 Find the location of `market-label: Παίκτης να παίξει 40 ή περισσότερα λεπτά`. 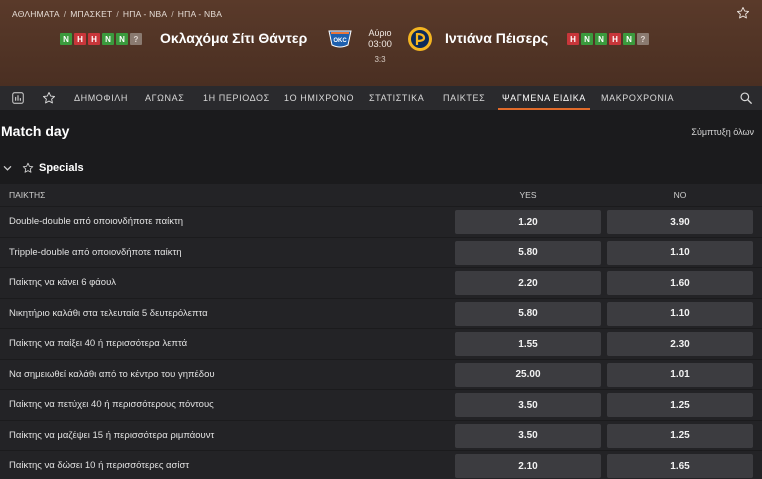

market-label: Παίκτης να παίξει 40 ή περισσότερα λεπτά is located at coordinates (98, 343).